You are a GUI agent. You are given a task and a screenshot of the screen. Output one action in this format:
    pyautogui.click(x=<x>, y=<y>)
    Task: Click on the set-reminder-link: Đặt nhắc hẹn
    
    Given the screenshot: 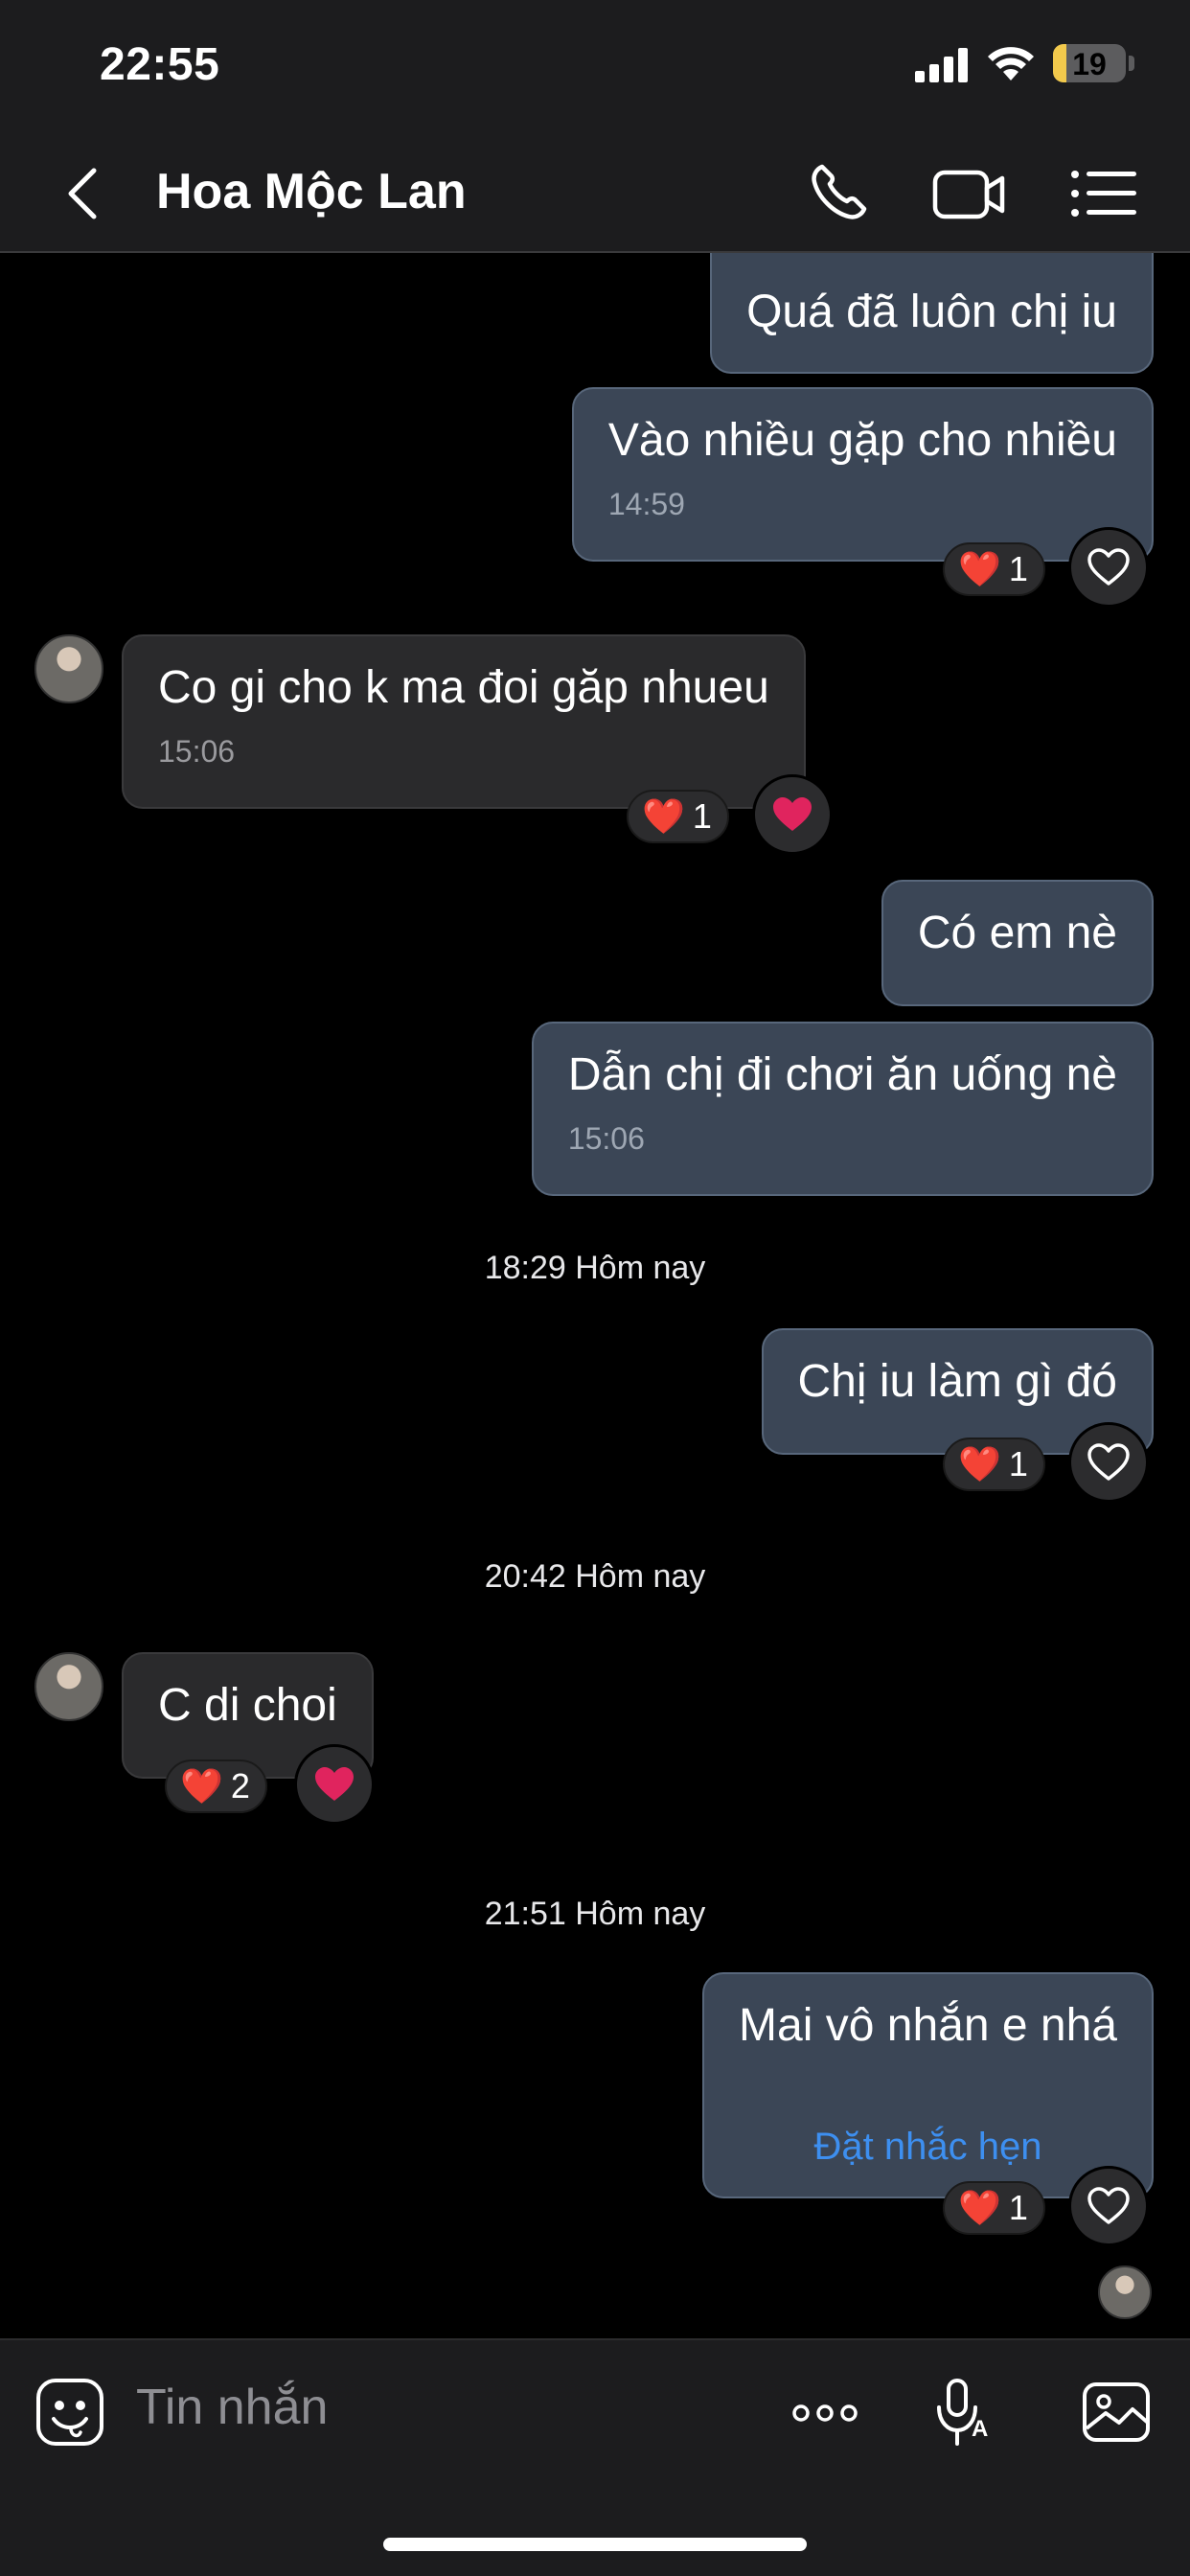 What is the action you would take?
    pyautogui.click(x=928, y=2147)
    